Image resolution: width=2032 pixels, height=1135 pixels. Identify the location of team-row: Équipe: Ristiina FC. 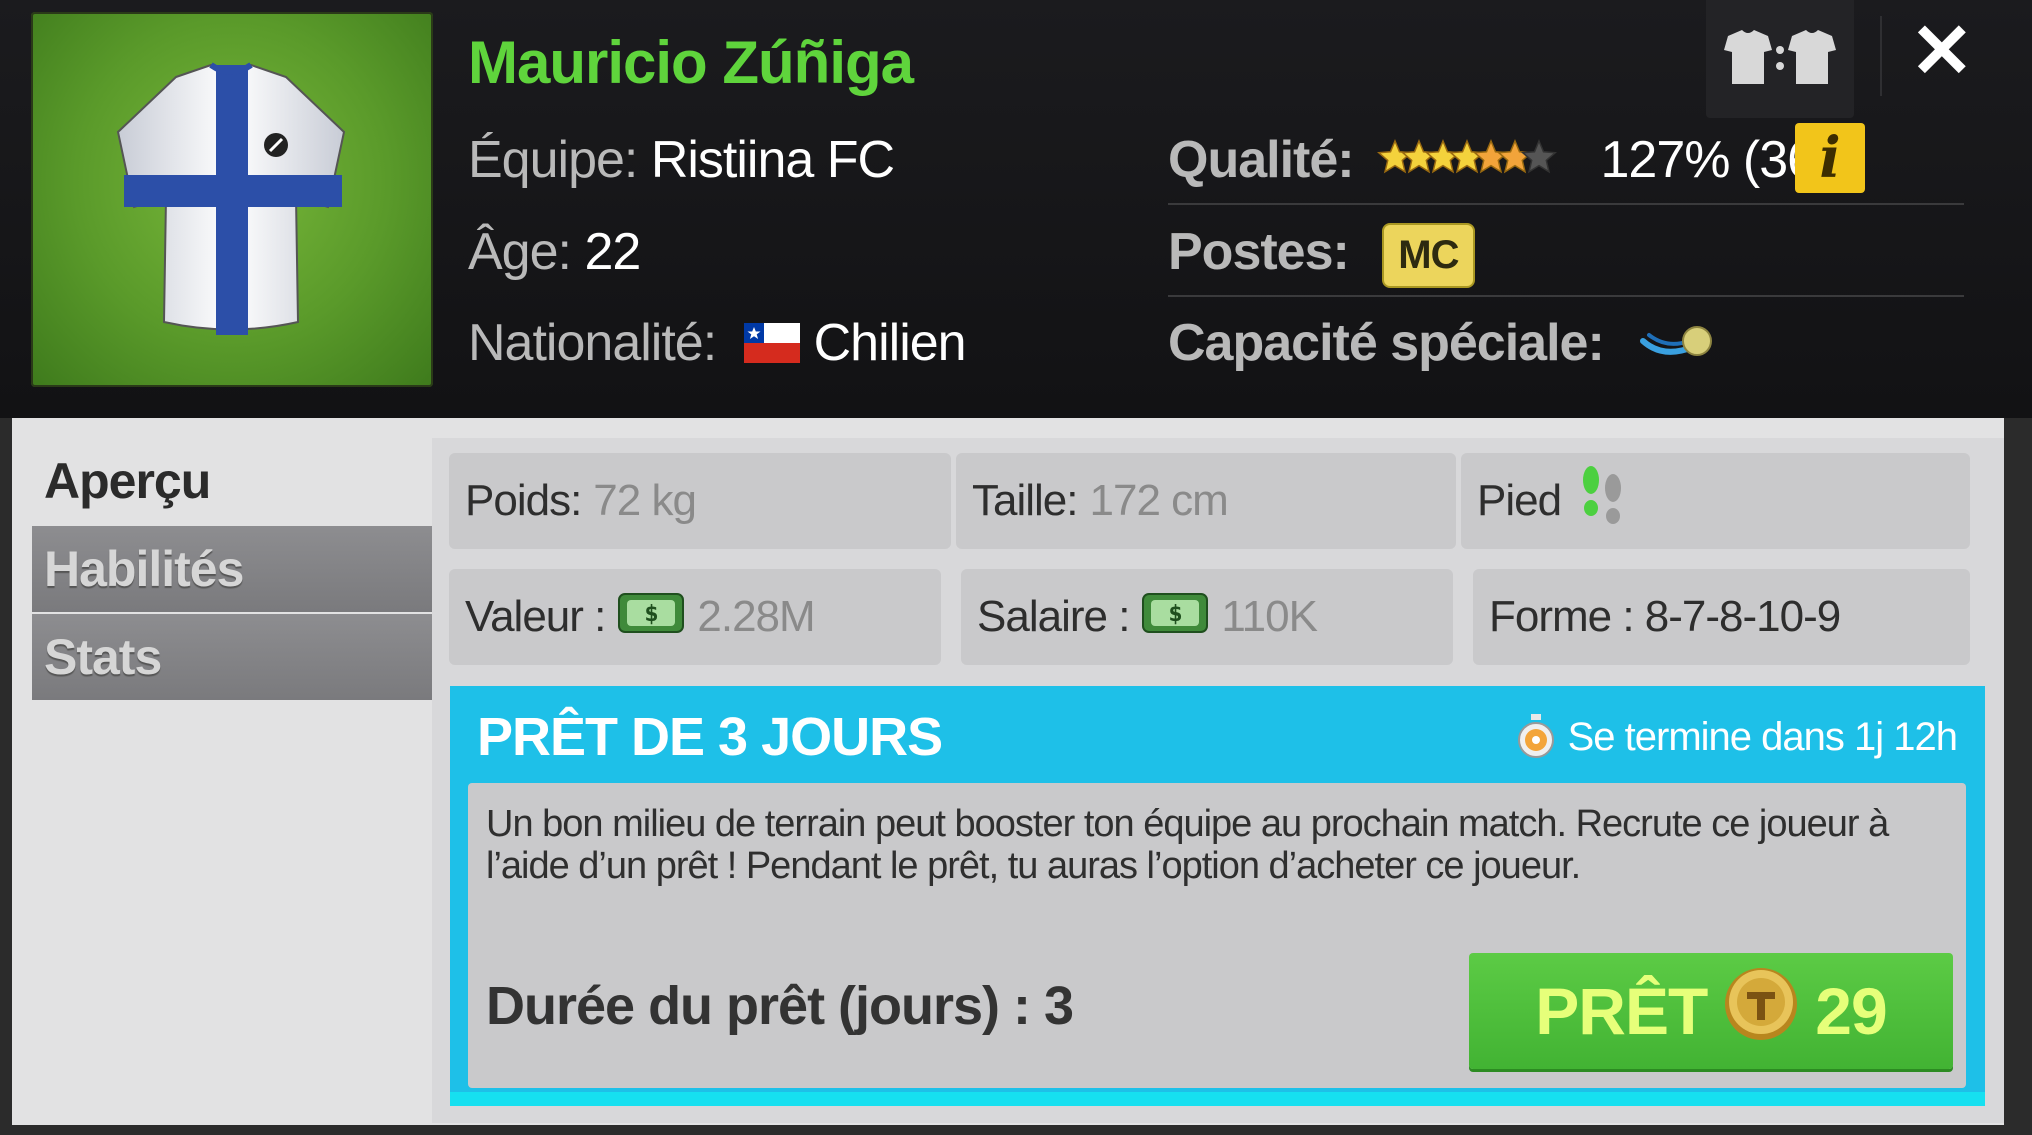
(681, 160).